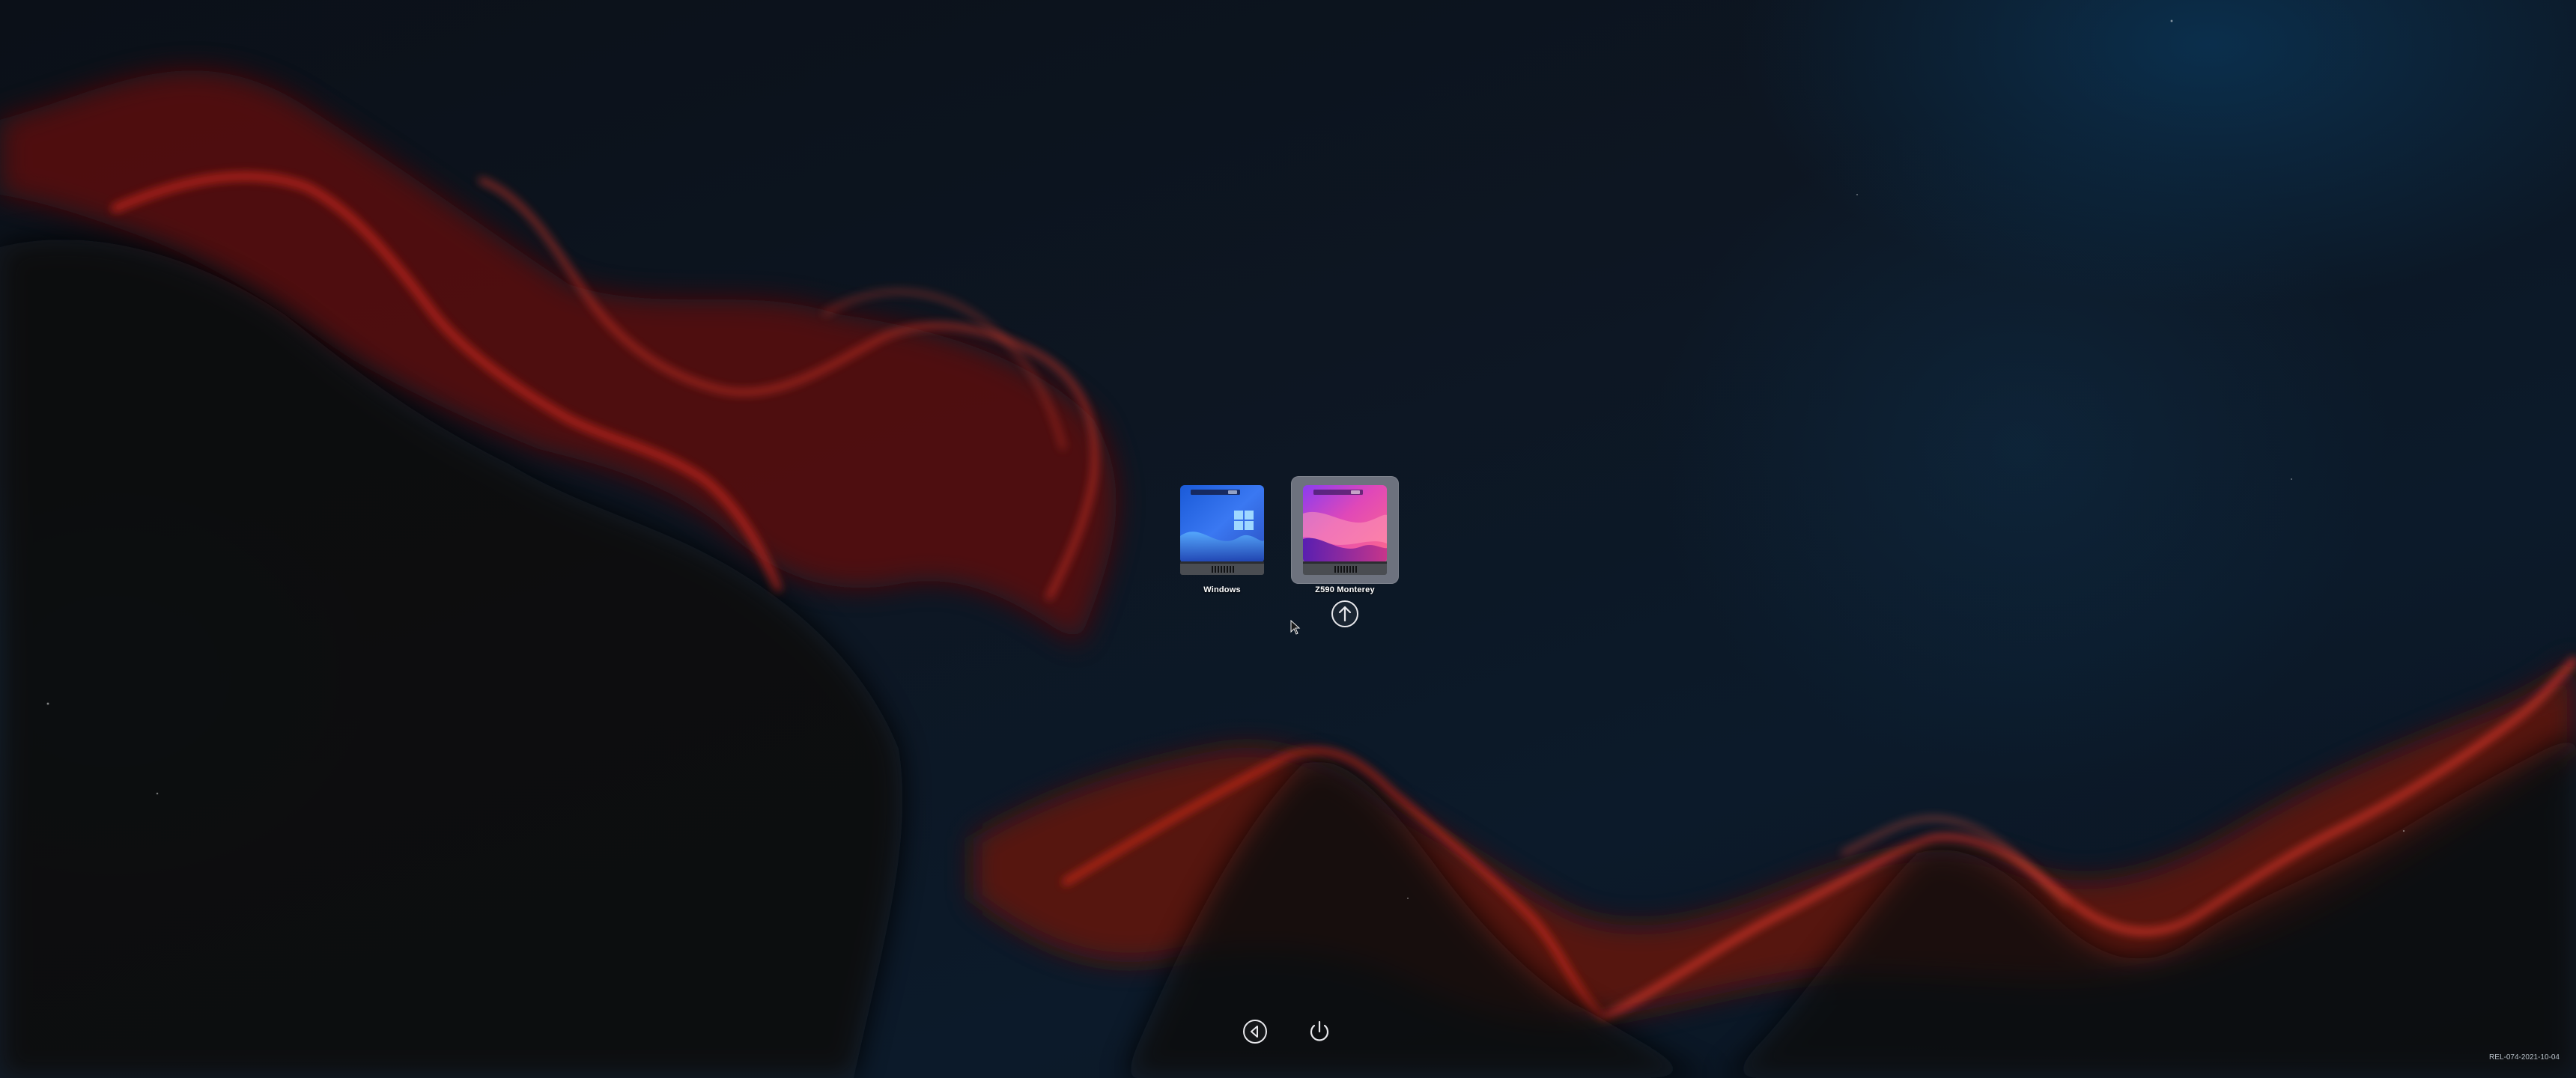 This screenshot has width=2576, height=1078. Describe the element at coordinates (1345, 614) in the screenshot. I see `up-arrow-circle-icon` at that location.